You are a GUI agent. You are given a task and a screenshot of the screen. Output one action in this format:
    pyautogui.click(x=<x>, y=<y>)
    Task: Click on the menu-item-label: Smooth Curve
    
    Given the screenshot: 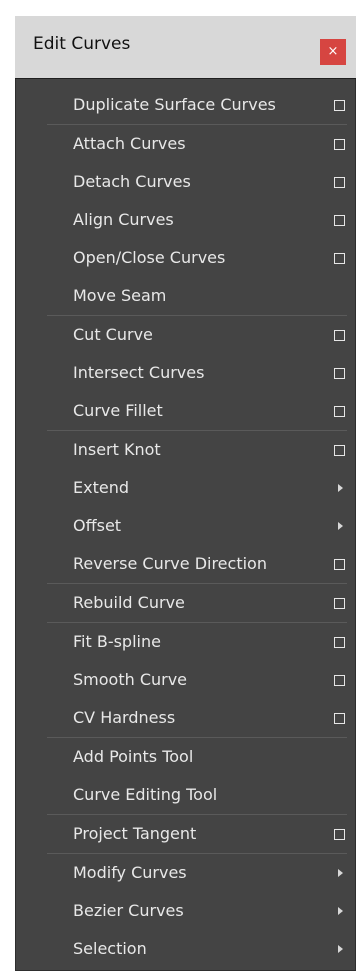 What is the action you would take?
    pyautogui.click(x=130, y=679)
    